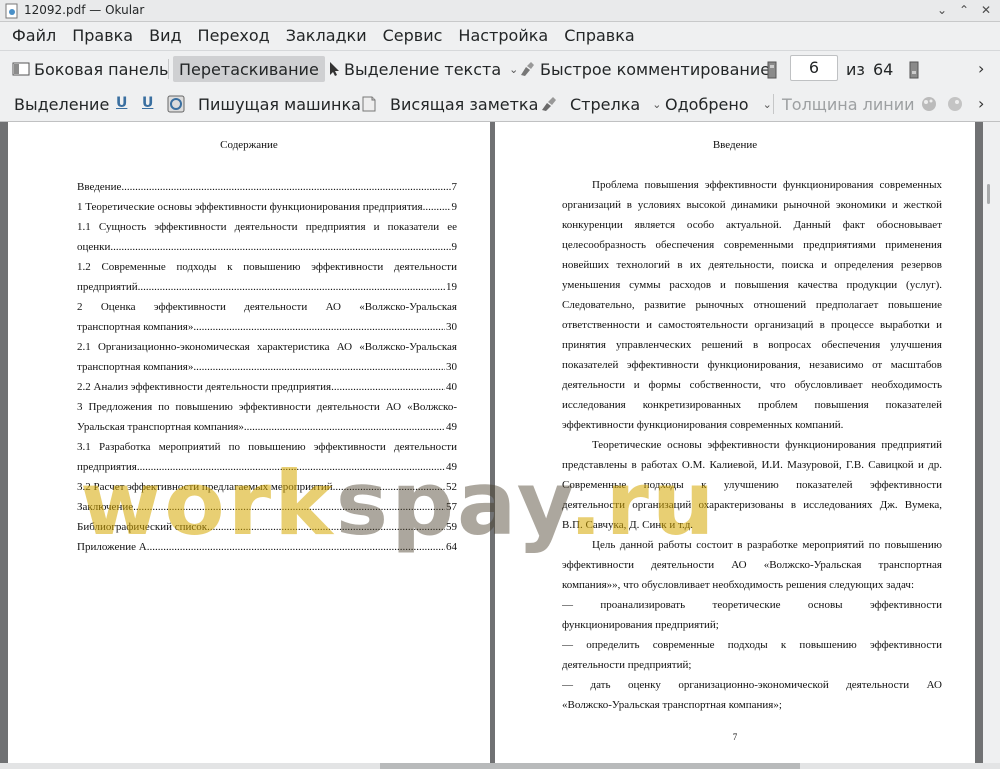  Describe the element at coordinates (451, 507) in the screenshot. I see `toc-page-number: 57` at that location.